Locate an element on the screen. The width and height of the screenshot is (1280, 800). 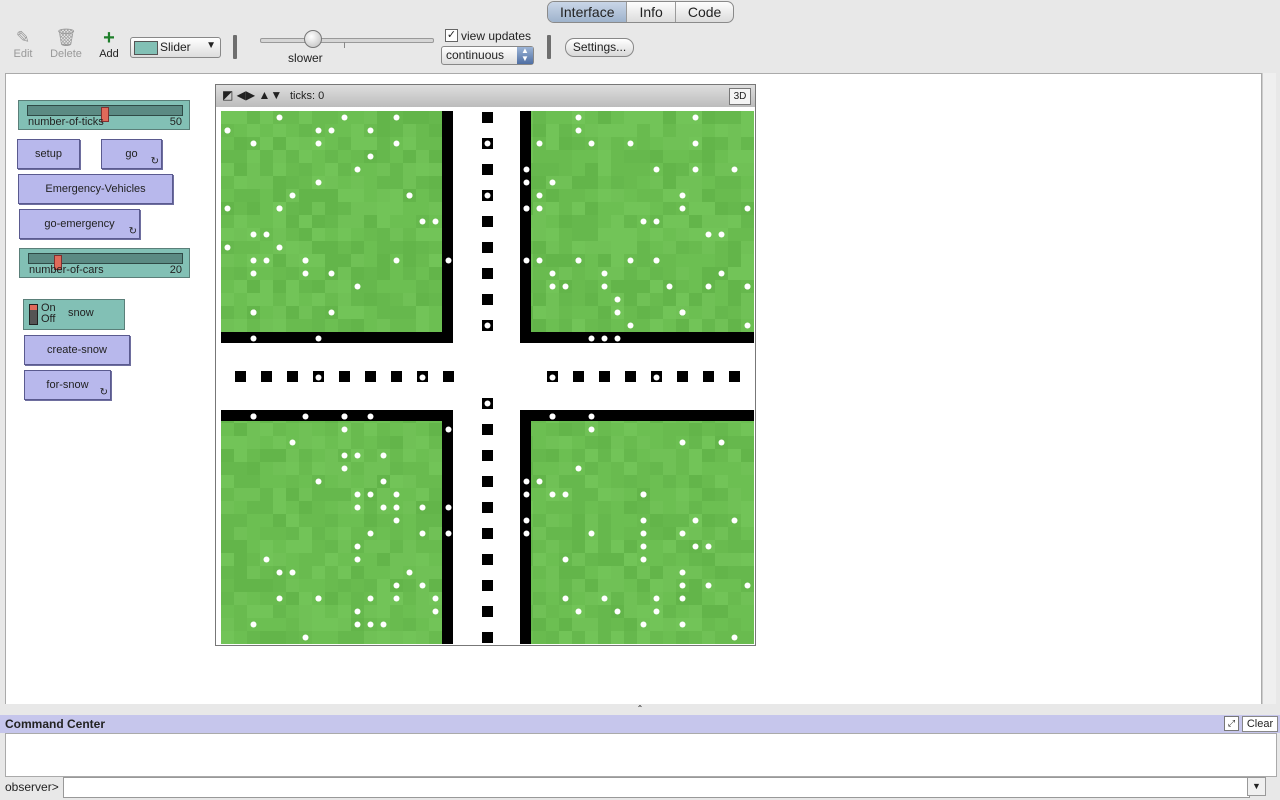
add-button: + Add is located at coordinates (109, 44).